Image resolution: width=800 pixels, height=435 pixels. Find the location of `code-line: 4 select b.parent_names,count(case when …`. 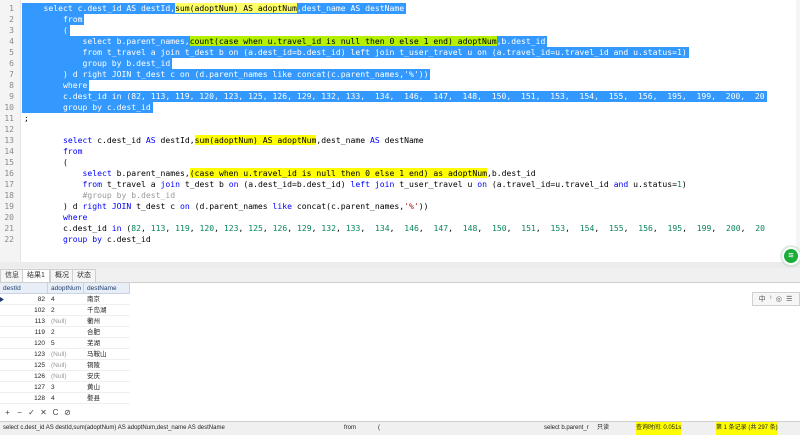

code-line: 4 select b.parent_names,count(case when … is located at coordinates (400, 41).